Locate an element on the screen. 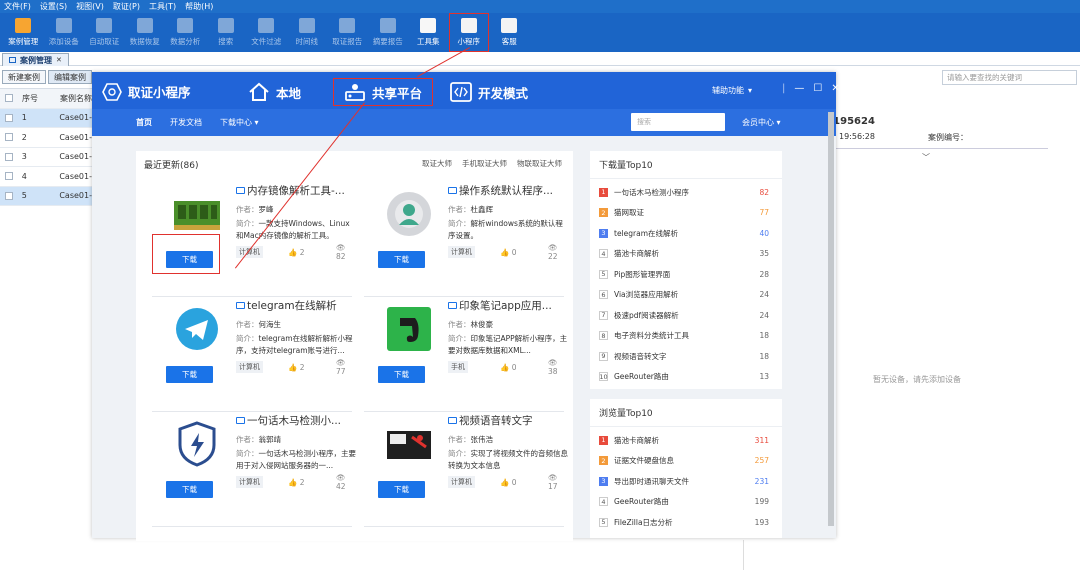 This screenshot has height=570, width=1080. rank-item: 10 GeeRouter路由 13 is located at coordinates (684, 377).